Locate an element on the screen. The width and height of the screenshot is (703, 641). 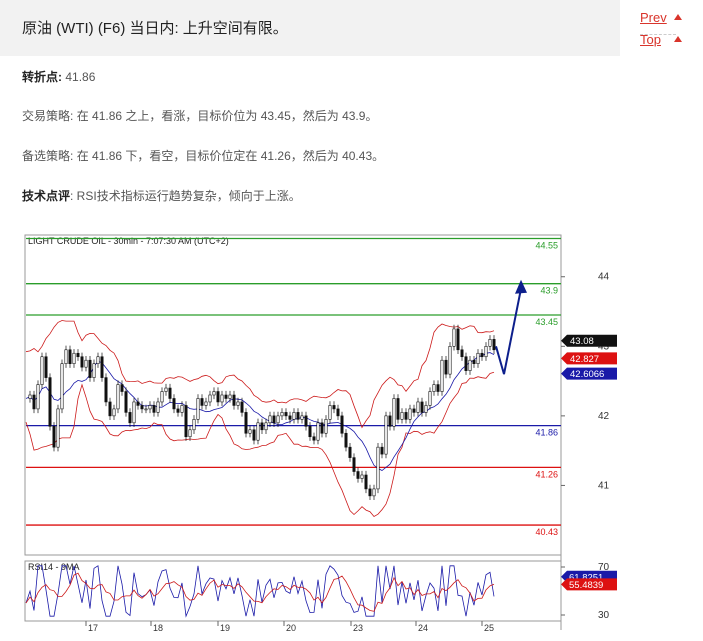
level-label-3: 41.86 is located at coordinates (546, 433).